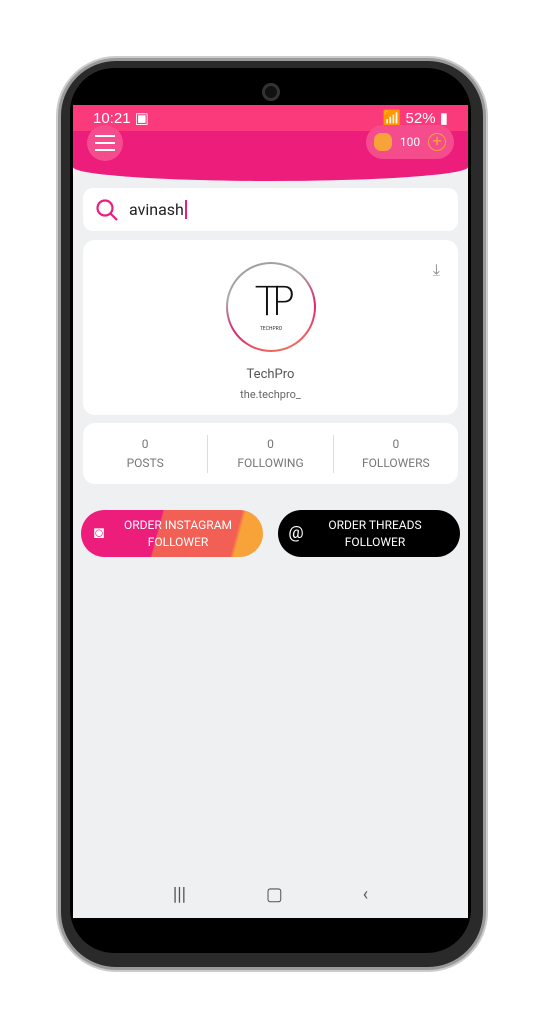 Image resolution: width=541 pixels, height=1024 pixels. What do you see at coordinates (270, 153) in the screenshot?
I see `app-header: 100 +` at bounding box center [270, 153].